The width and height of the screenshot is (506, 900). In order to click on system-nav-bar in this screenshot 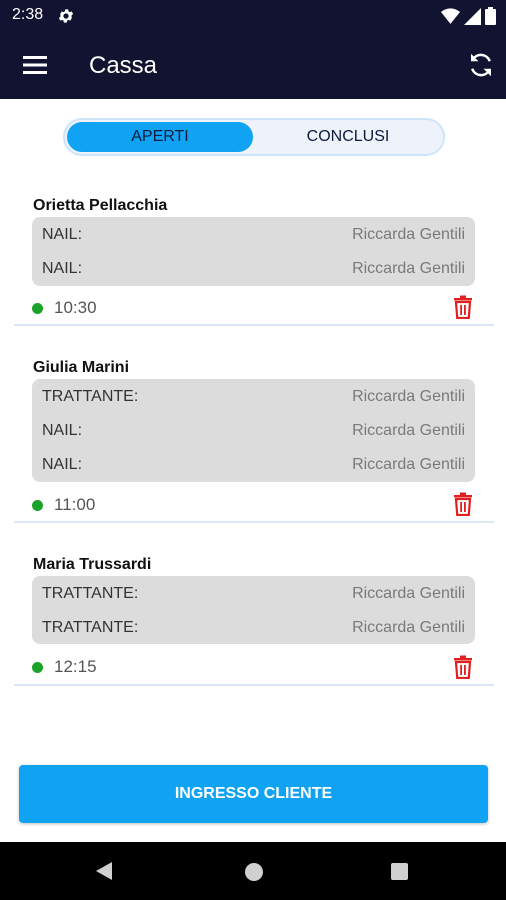, I will do `click(253, 871)`.